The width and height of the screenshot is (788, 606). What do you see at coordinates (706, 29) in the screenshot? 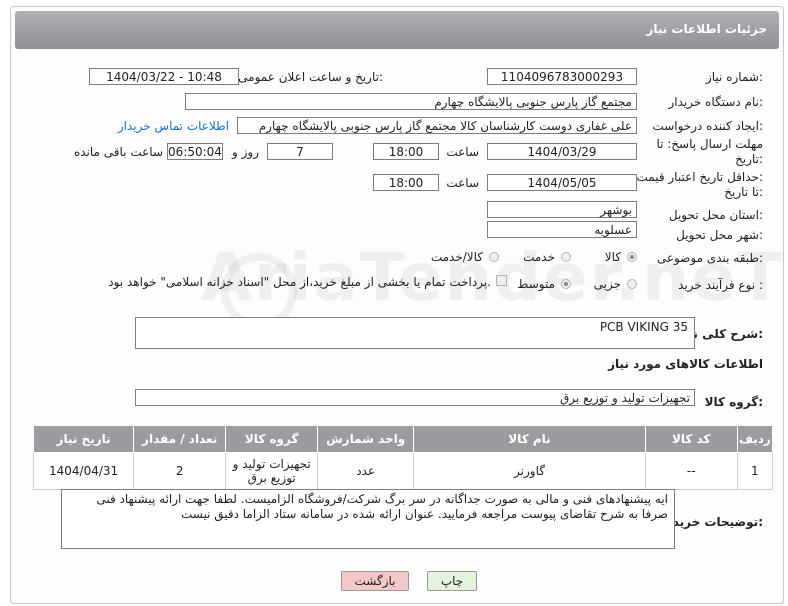
I see `panel-title: جزئیات اطلاعات نیاز` at bounding box center [706, 29].